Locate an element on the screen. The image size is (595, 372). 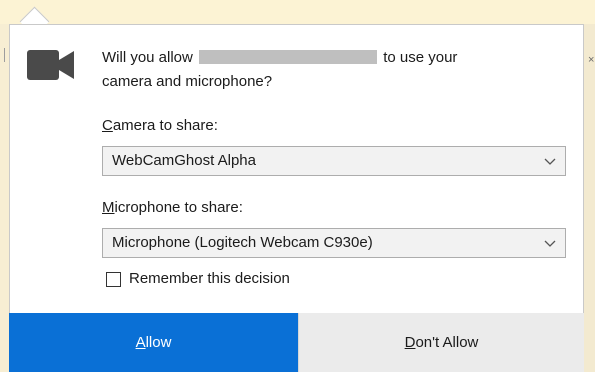
camera-label: Camera to share: is located at coordinates (160, 125).